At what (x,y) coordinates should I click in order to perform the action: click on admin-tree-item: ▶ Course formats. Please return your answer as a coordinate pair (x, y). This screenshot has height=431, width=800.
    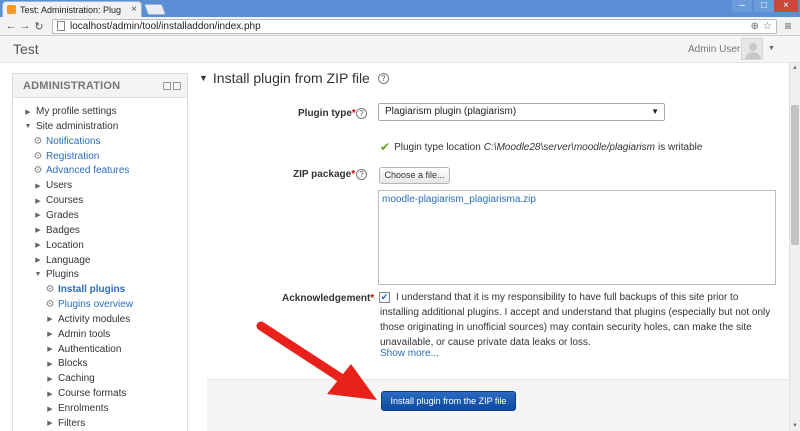
    Looking at the image, I should click on (85, 393).